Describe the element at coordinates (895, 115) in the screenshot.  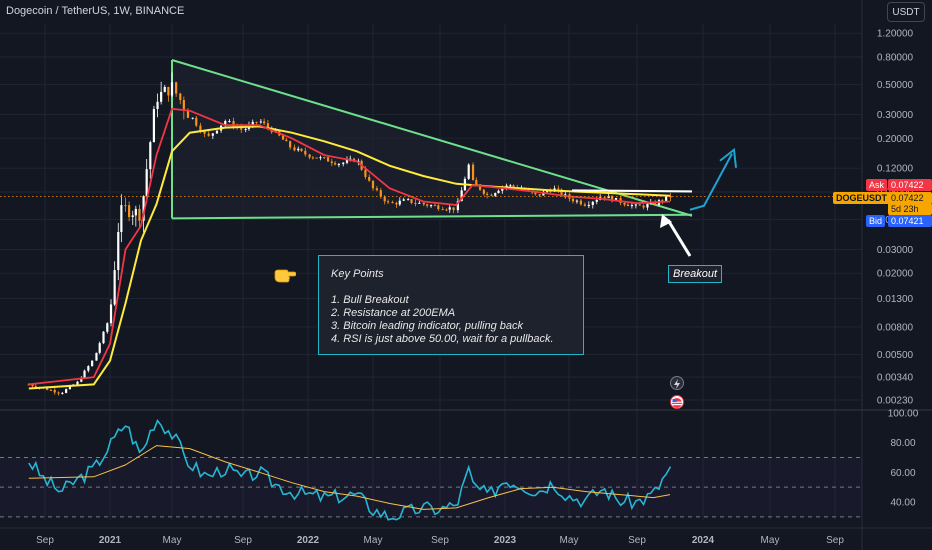
I see `price-tick-label: 0.30000` at that location.